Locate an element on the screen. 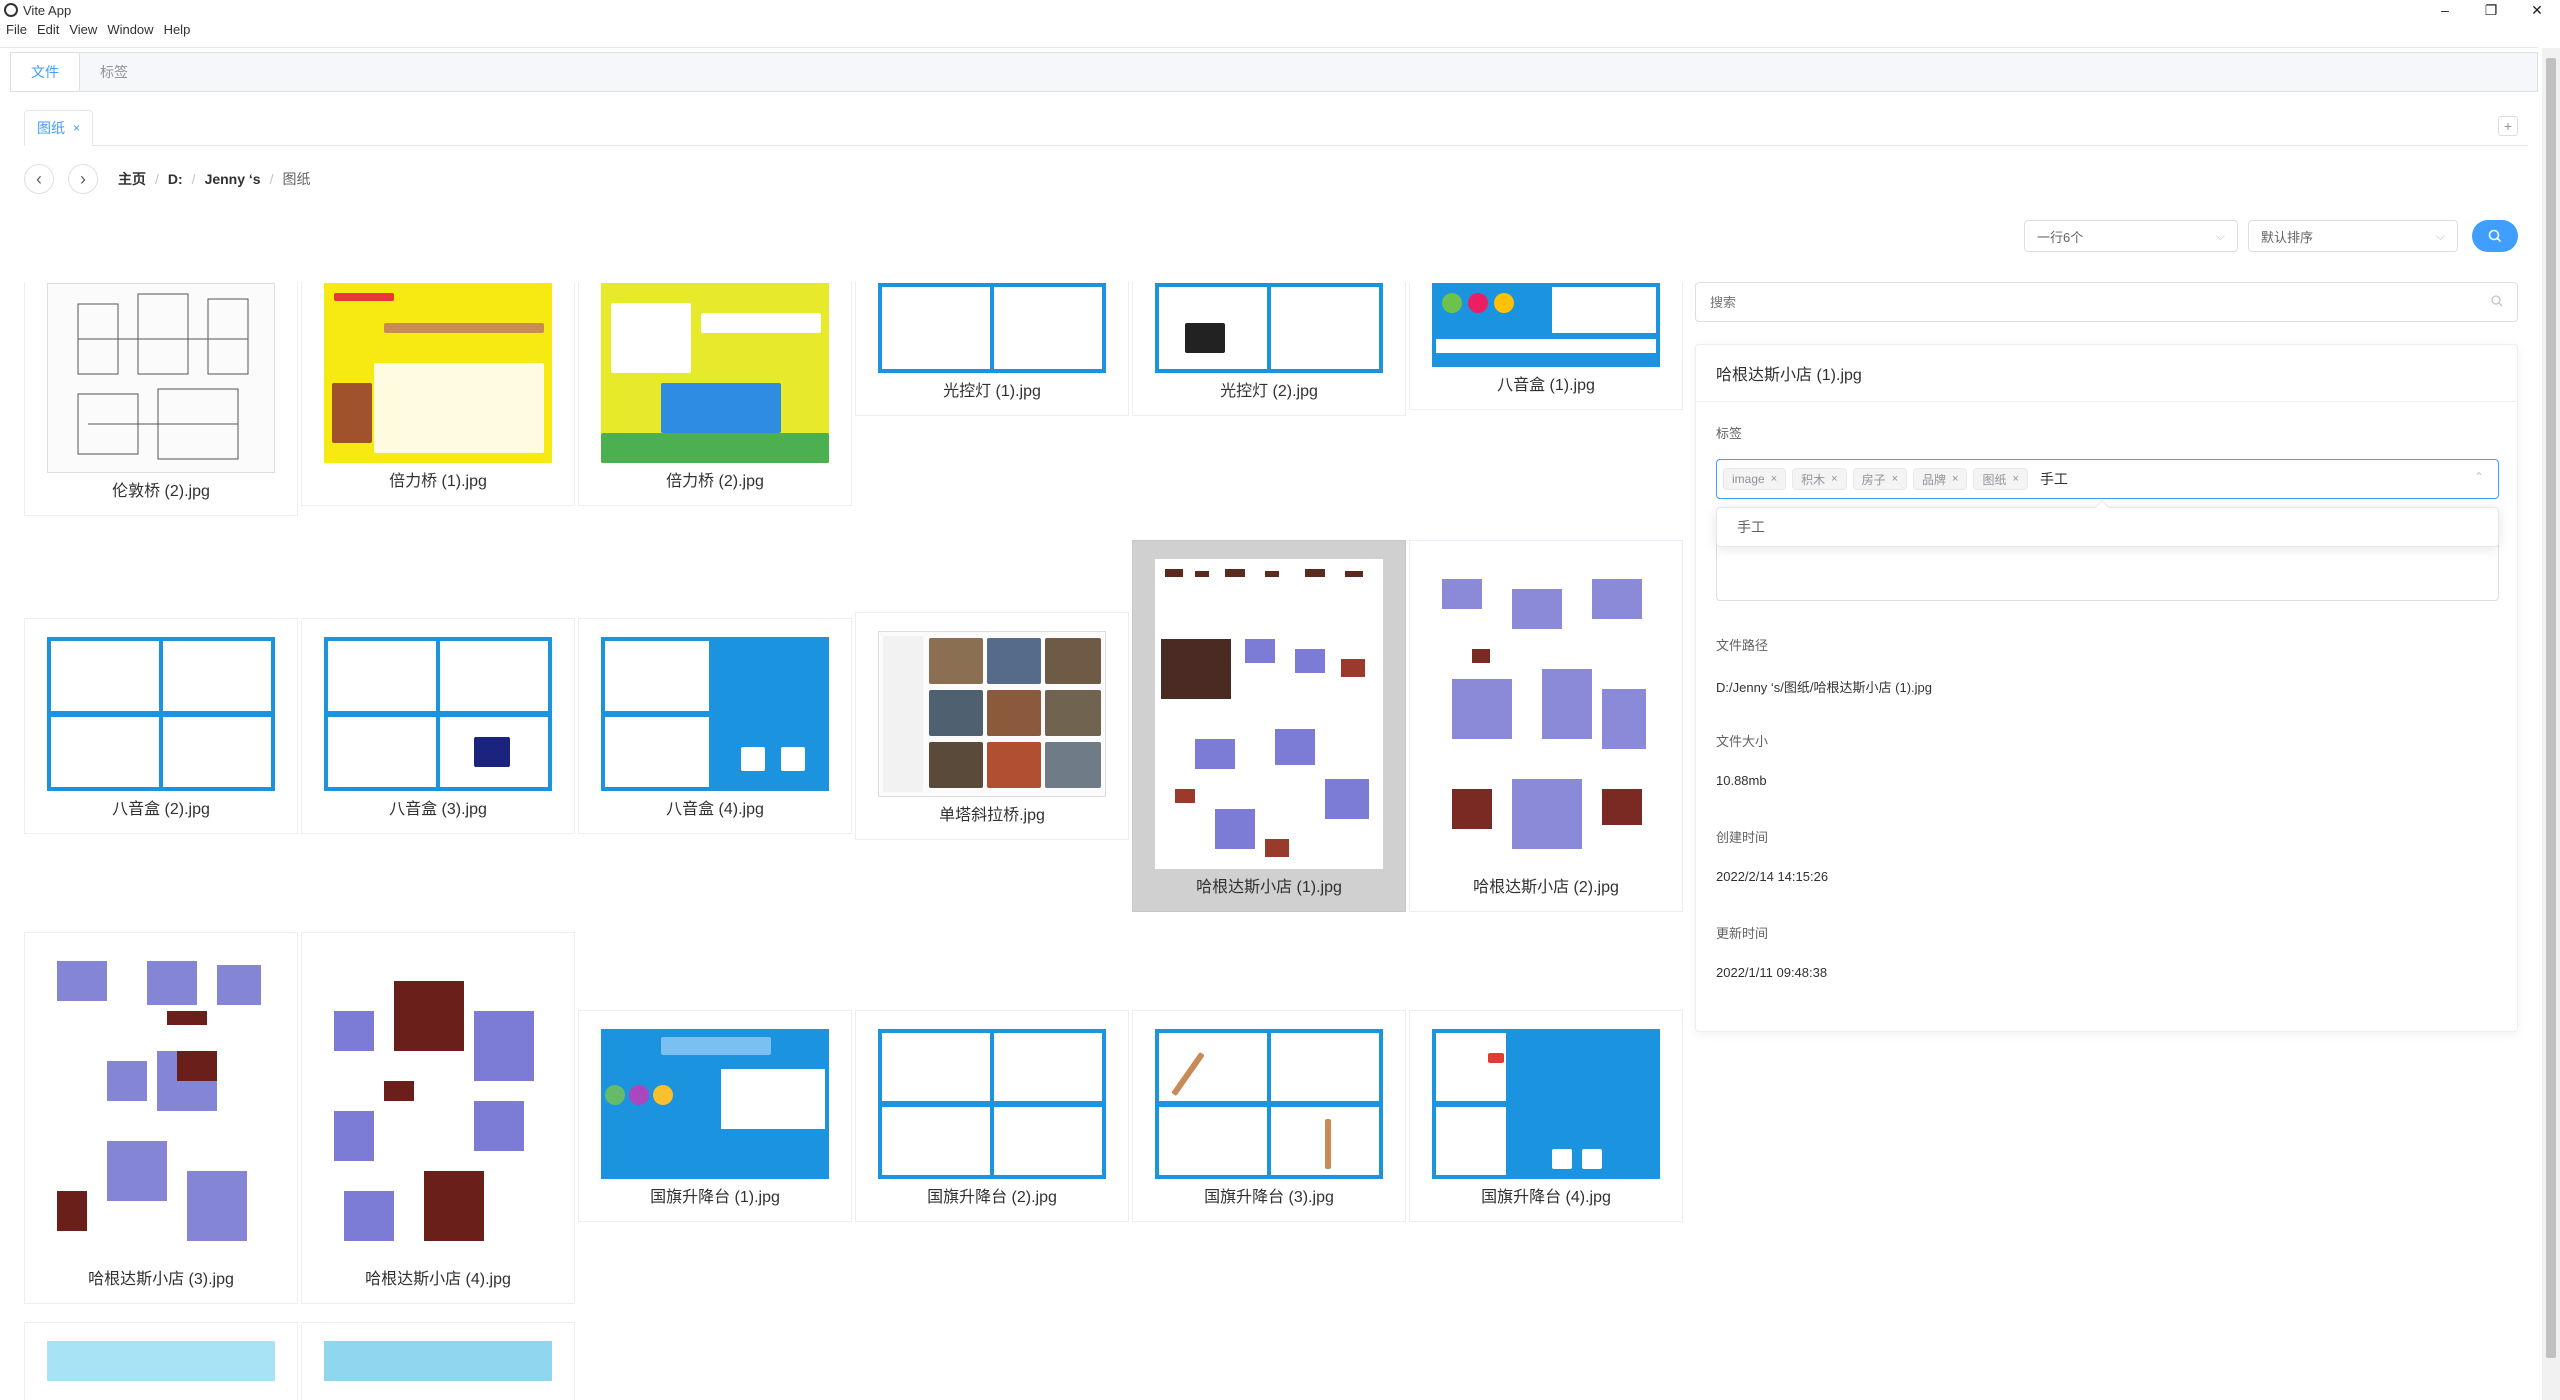 Image resolution: width=2560 pixels, height=1400 pixels. file-name: 光控灯 (2).jpg is located at coordinates (1269, 391).